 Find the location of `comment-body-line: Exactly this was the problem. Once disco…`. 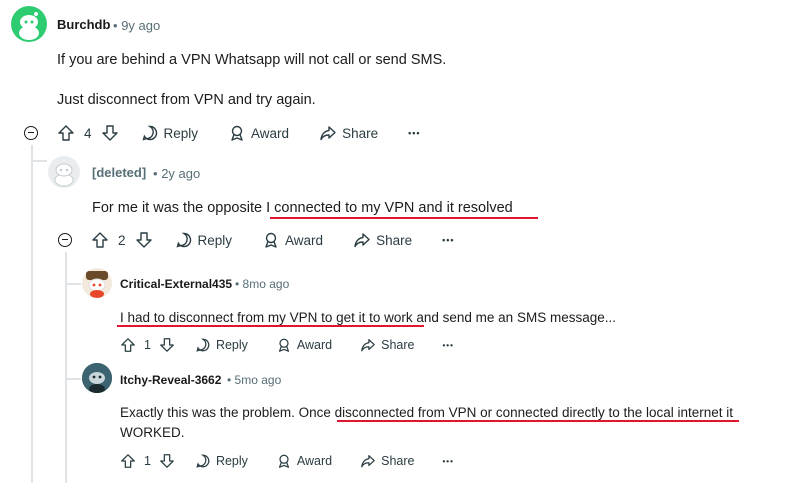

comment-body-line: Exactly this was the problem. Once disco… is located at coordinates (427, 412).